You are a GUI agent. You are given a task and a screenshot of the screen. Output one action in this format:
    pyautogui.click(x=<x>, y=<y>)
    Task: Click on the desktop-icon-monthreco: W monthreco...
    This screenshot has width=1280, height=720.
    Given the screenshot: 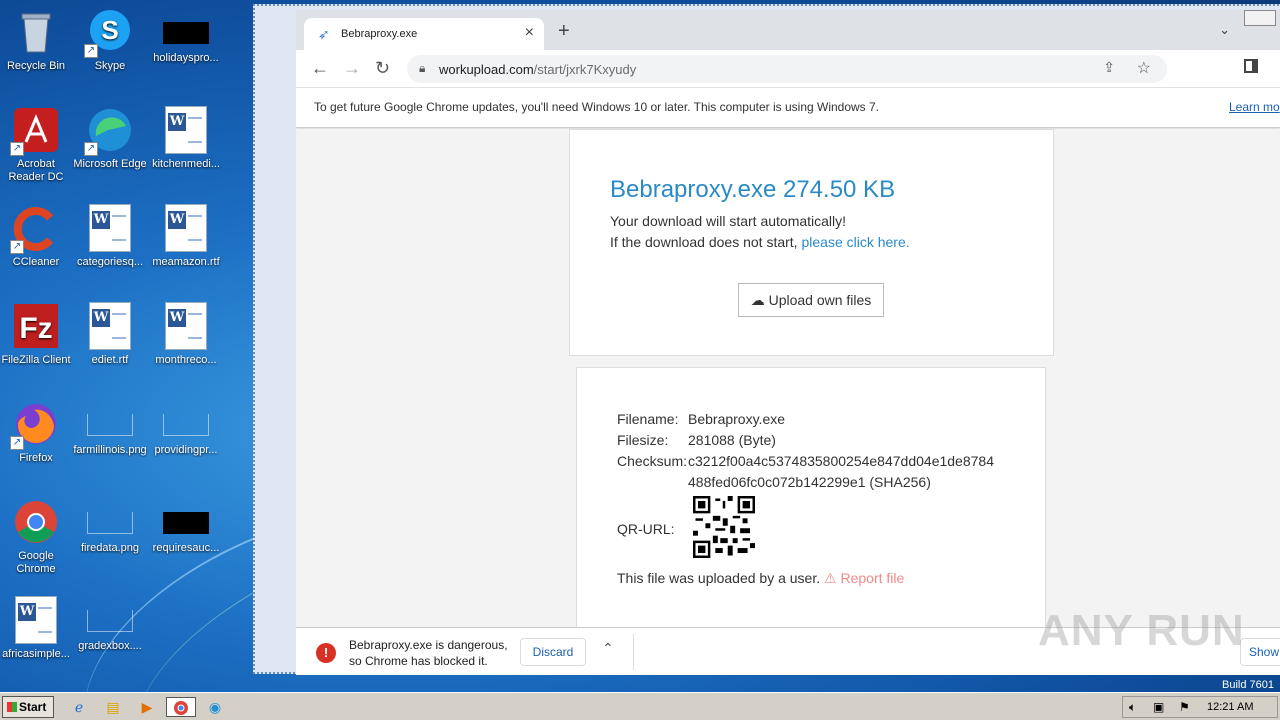 What is the action you would take?
    pyautogui.click(x=186, y=343)
    